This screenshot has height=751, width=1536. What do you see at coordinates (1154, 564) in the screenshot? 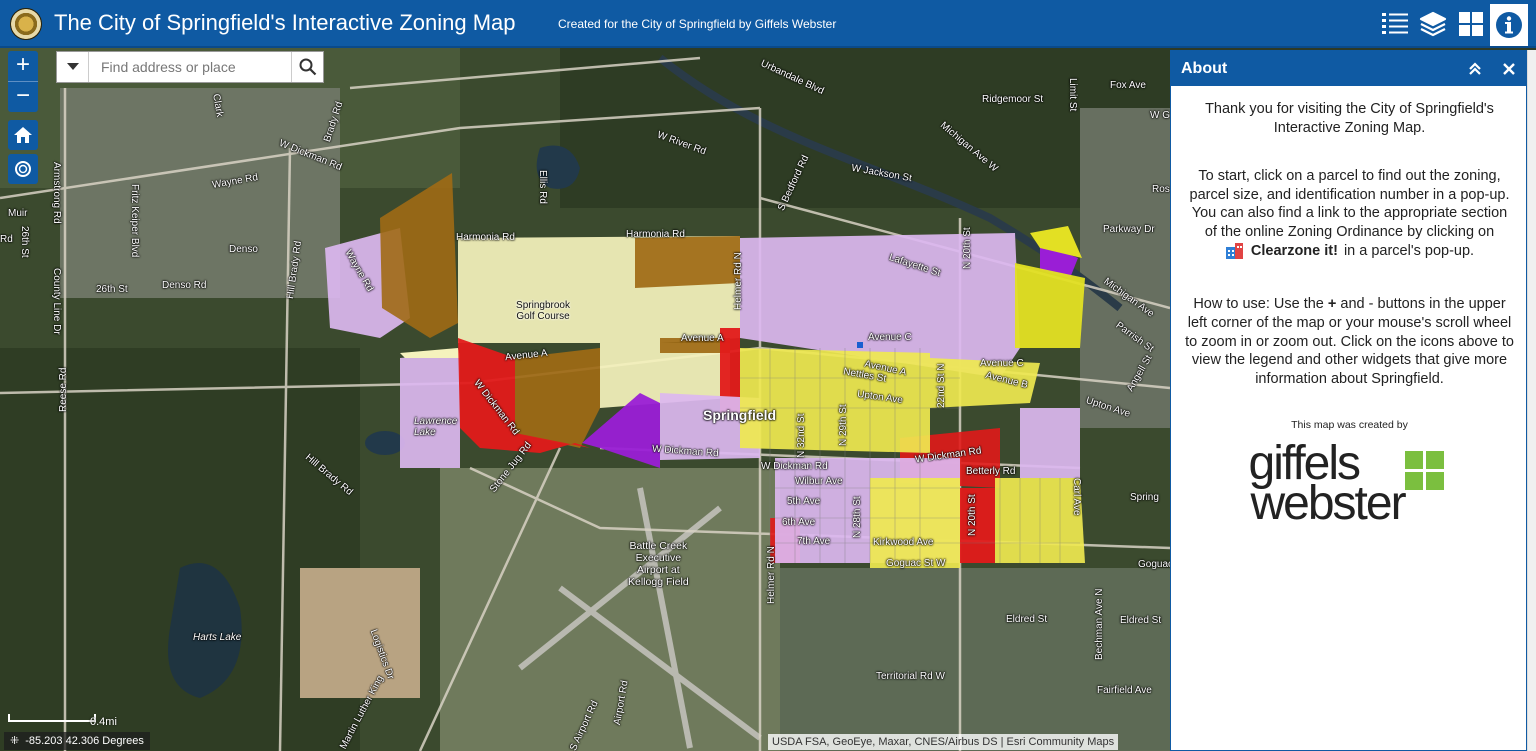
I see `goguac-label: Goguac` at bounding box center [1154, 564].